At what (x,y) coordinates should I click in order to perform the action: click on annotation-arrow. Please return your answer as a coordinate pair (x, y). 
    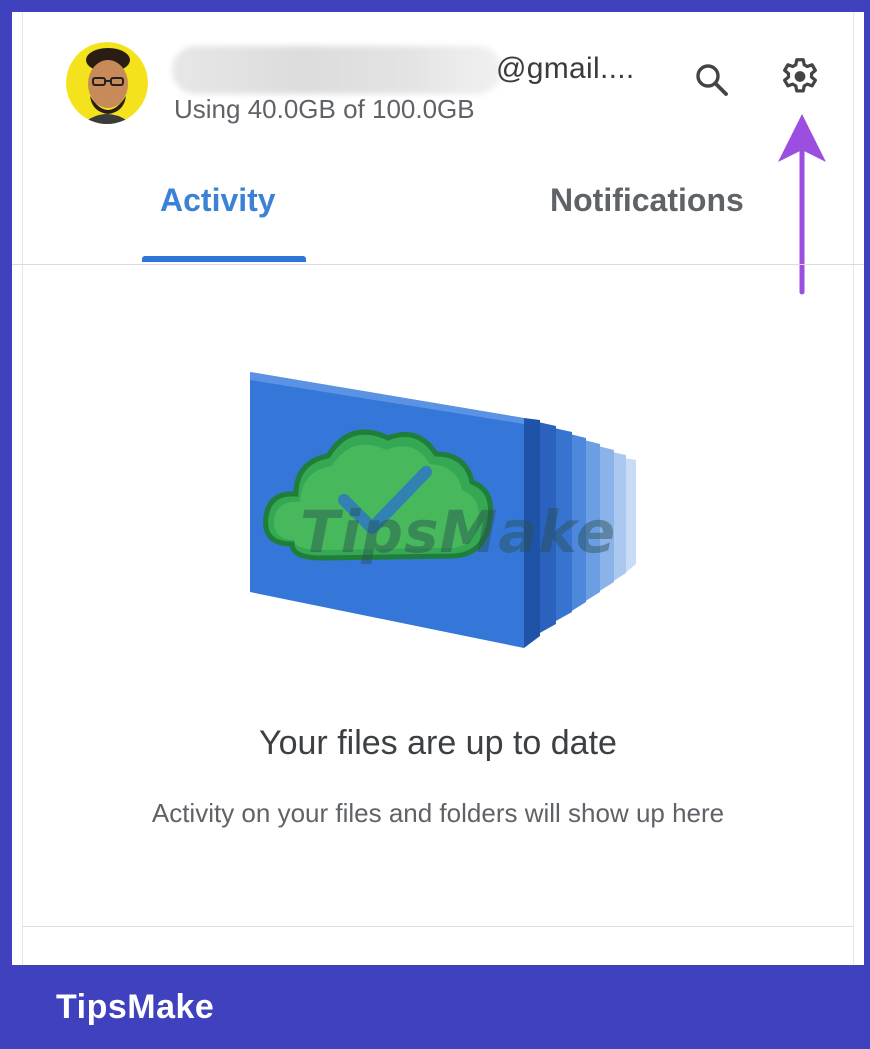
    Looking at the image, I should click on (802, 207).